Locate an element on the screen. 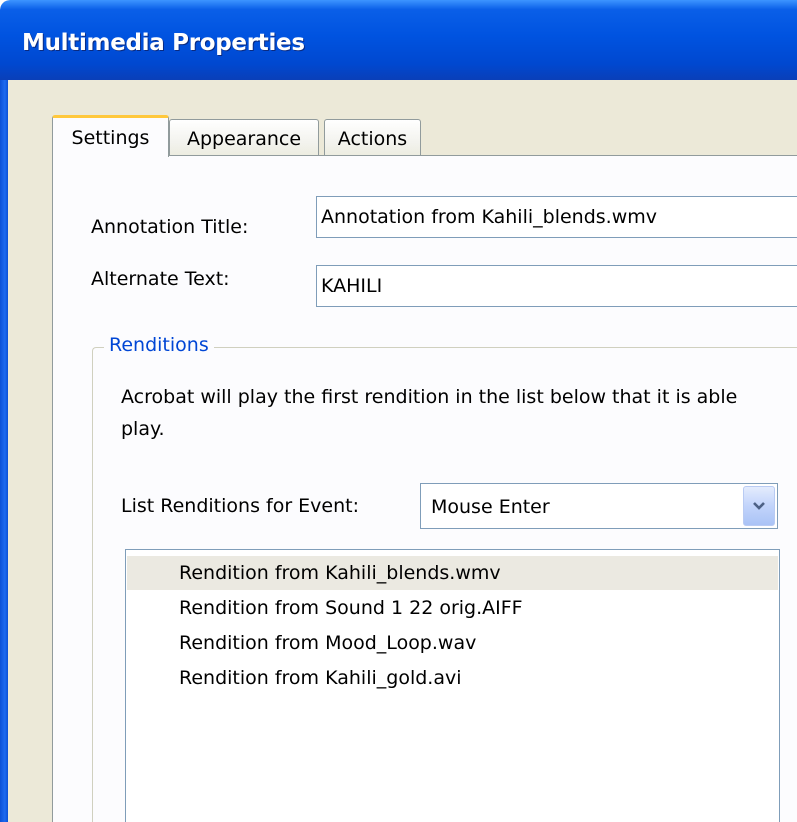 Image resolution: width=797 pixels, height=822 pixels. chevron-down-icon is located at coordinates (759, 506).